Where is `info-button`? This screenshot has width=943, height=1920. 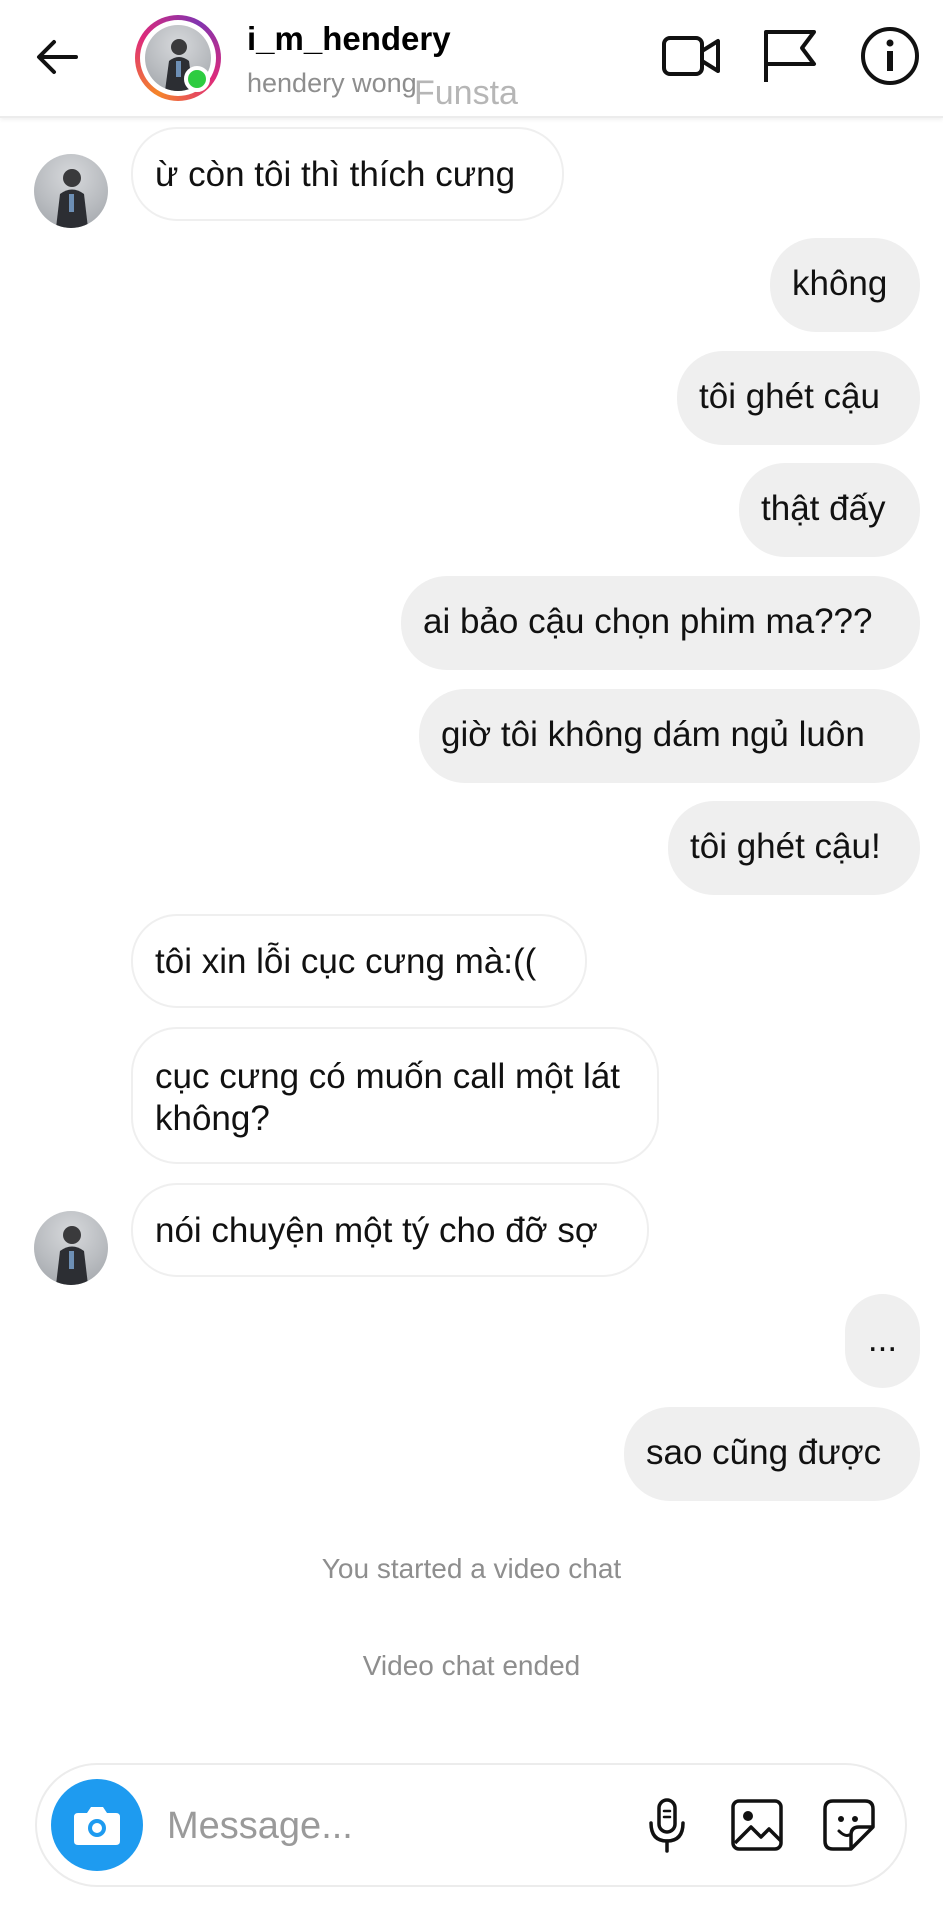 info-button is located at coordinates (890, 56).